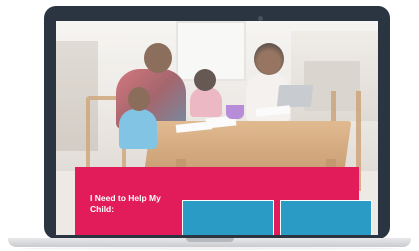 This screenshot has width=419, height=251. I want to click on cta-heading: I Need to Help My Child:, so click(125, 203).